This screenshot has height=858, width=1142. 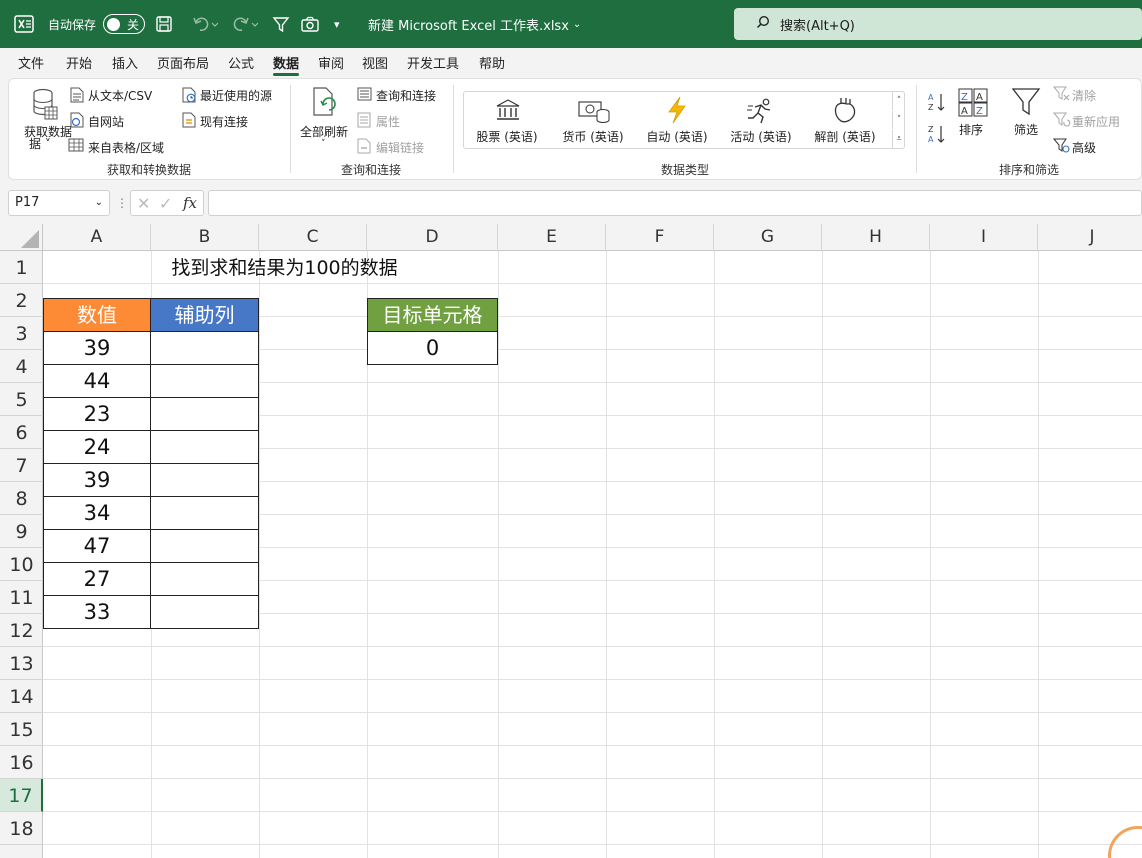 I want to click on target-value-cell: 0, so click(x=432, y=348).